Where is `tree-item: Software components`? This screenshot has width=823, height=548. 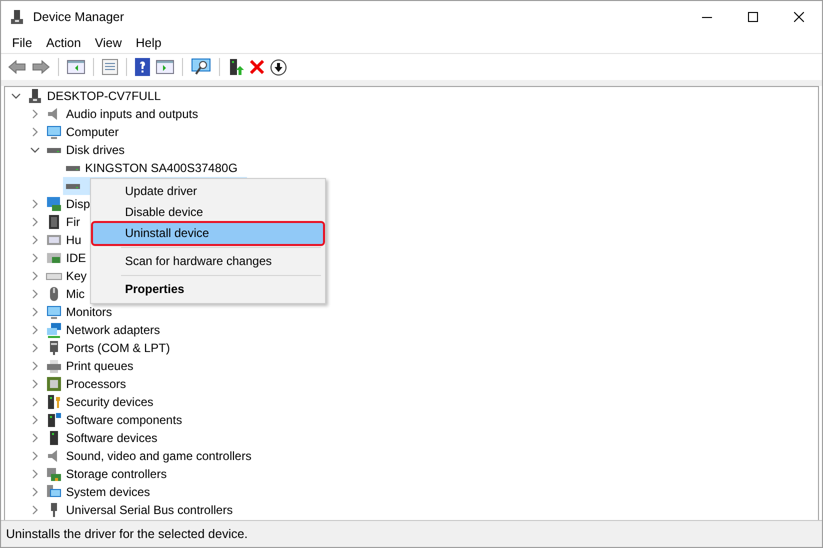
tree-item: Software components is located at coordinates (115, 420).